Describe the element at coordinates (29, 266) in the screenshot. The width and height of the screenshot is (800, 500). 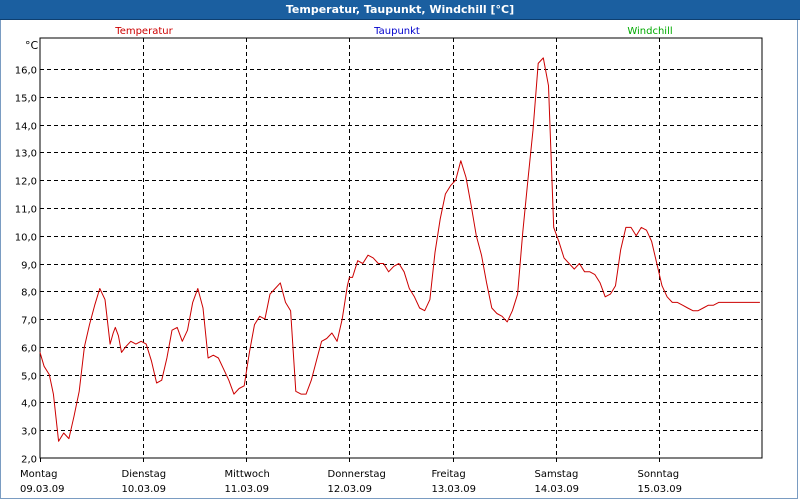
I see `y-tick-label: 9,0` at that location.